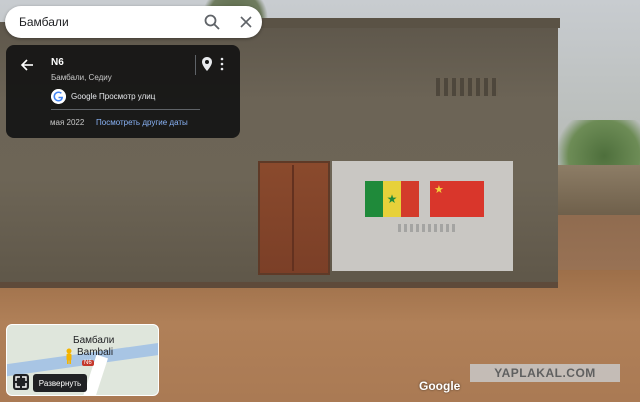  What do you see at coordinates (94, 340) in the screenshot?
I see `map-label-local: Бамбали` at bounding box center [94, 340].